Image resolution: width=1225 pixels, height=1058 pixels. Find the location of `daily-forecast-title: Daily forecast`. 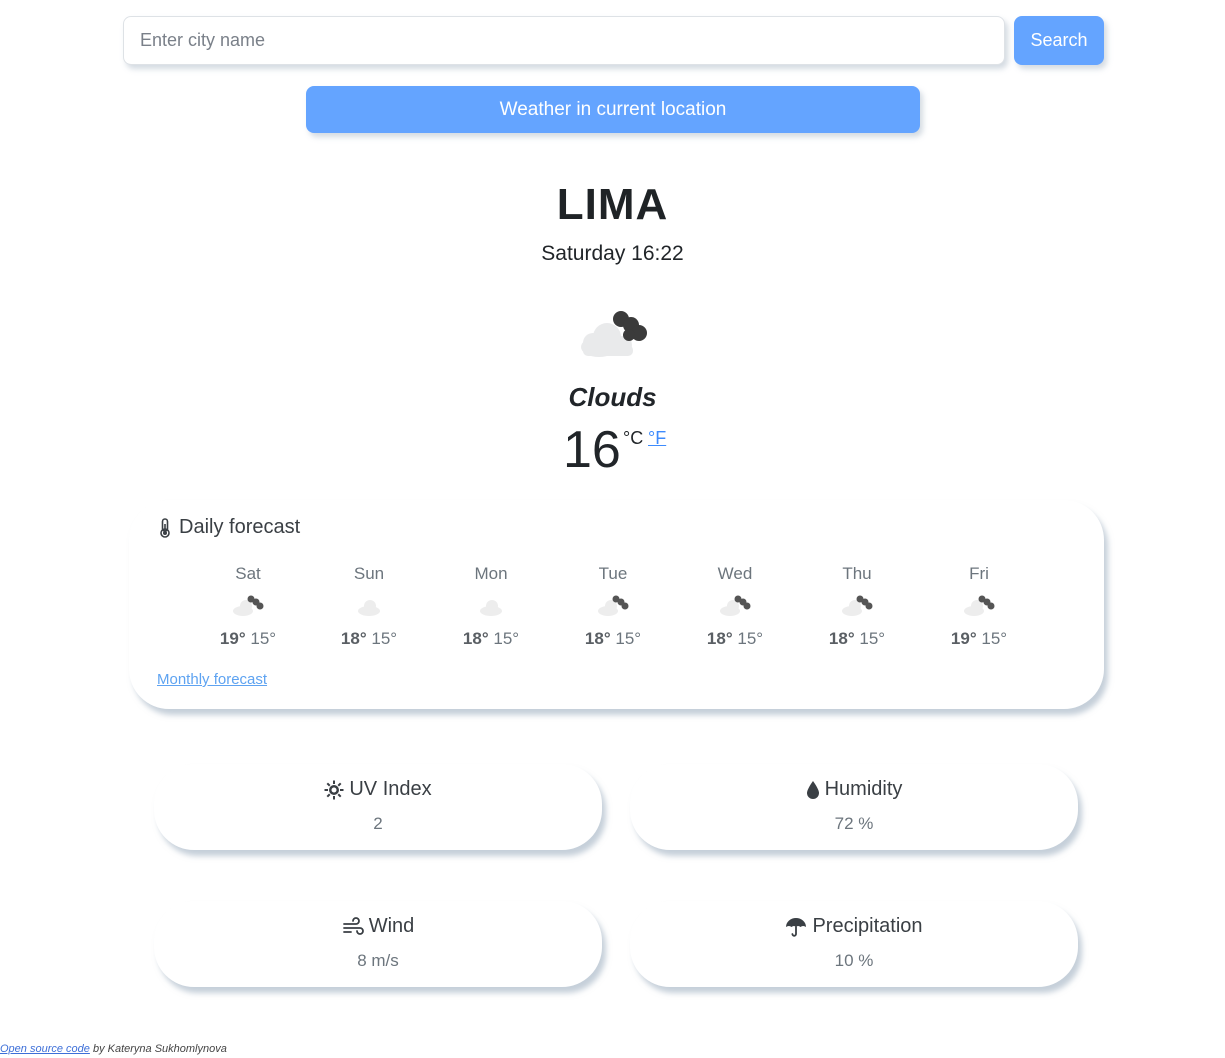

daily-forecast-title: Daily forecast is located at coordinates (228, 527).